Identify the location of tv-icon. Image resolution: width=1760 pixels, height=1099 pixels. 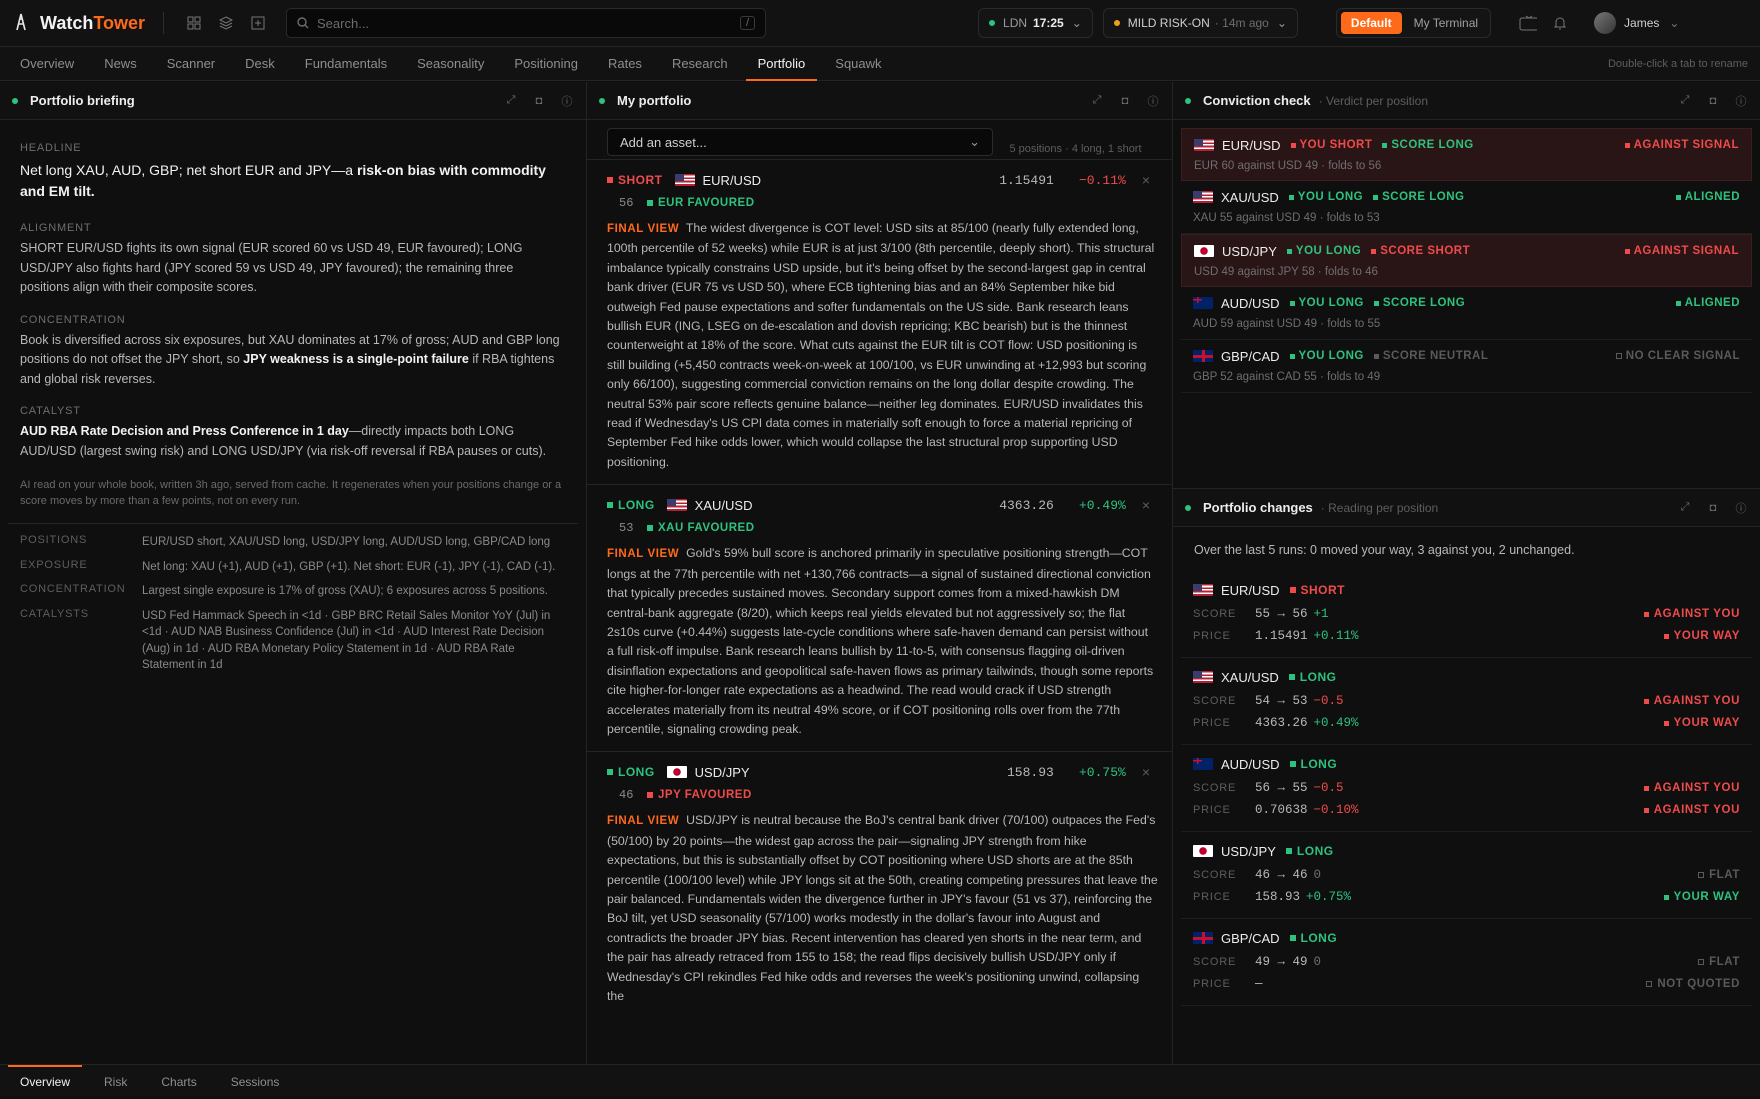
(1528, 23).